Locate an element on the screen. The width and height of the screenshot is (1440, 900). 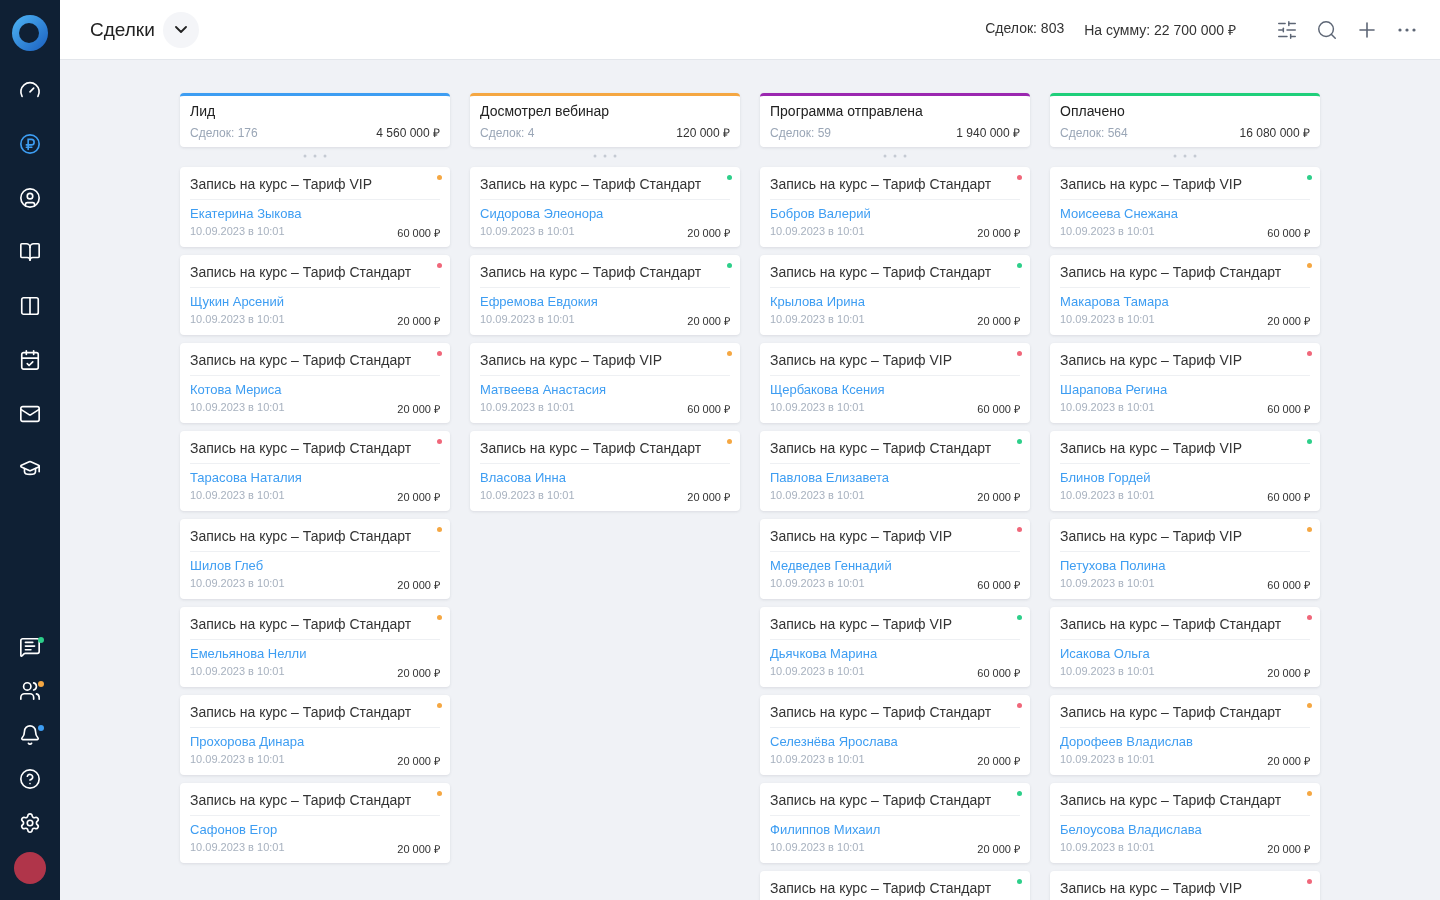
deal-card: Запись на курс – Тариф Стандарт Емельянова Нелли 10.09.2023 в 10:01 20 000 ₽ is located at coordinates (315, 647).